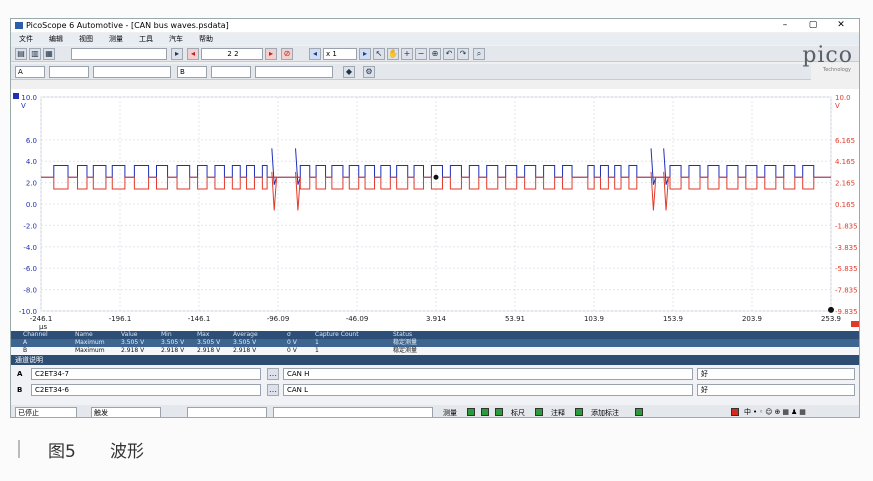 This screenshot has height=481, width=873. Describe the element at coordinates (69, 72) in the screenshot. I see `channel-a-coupling-select` at that location.